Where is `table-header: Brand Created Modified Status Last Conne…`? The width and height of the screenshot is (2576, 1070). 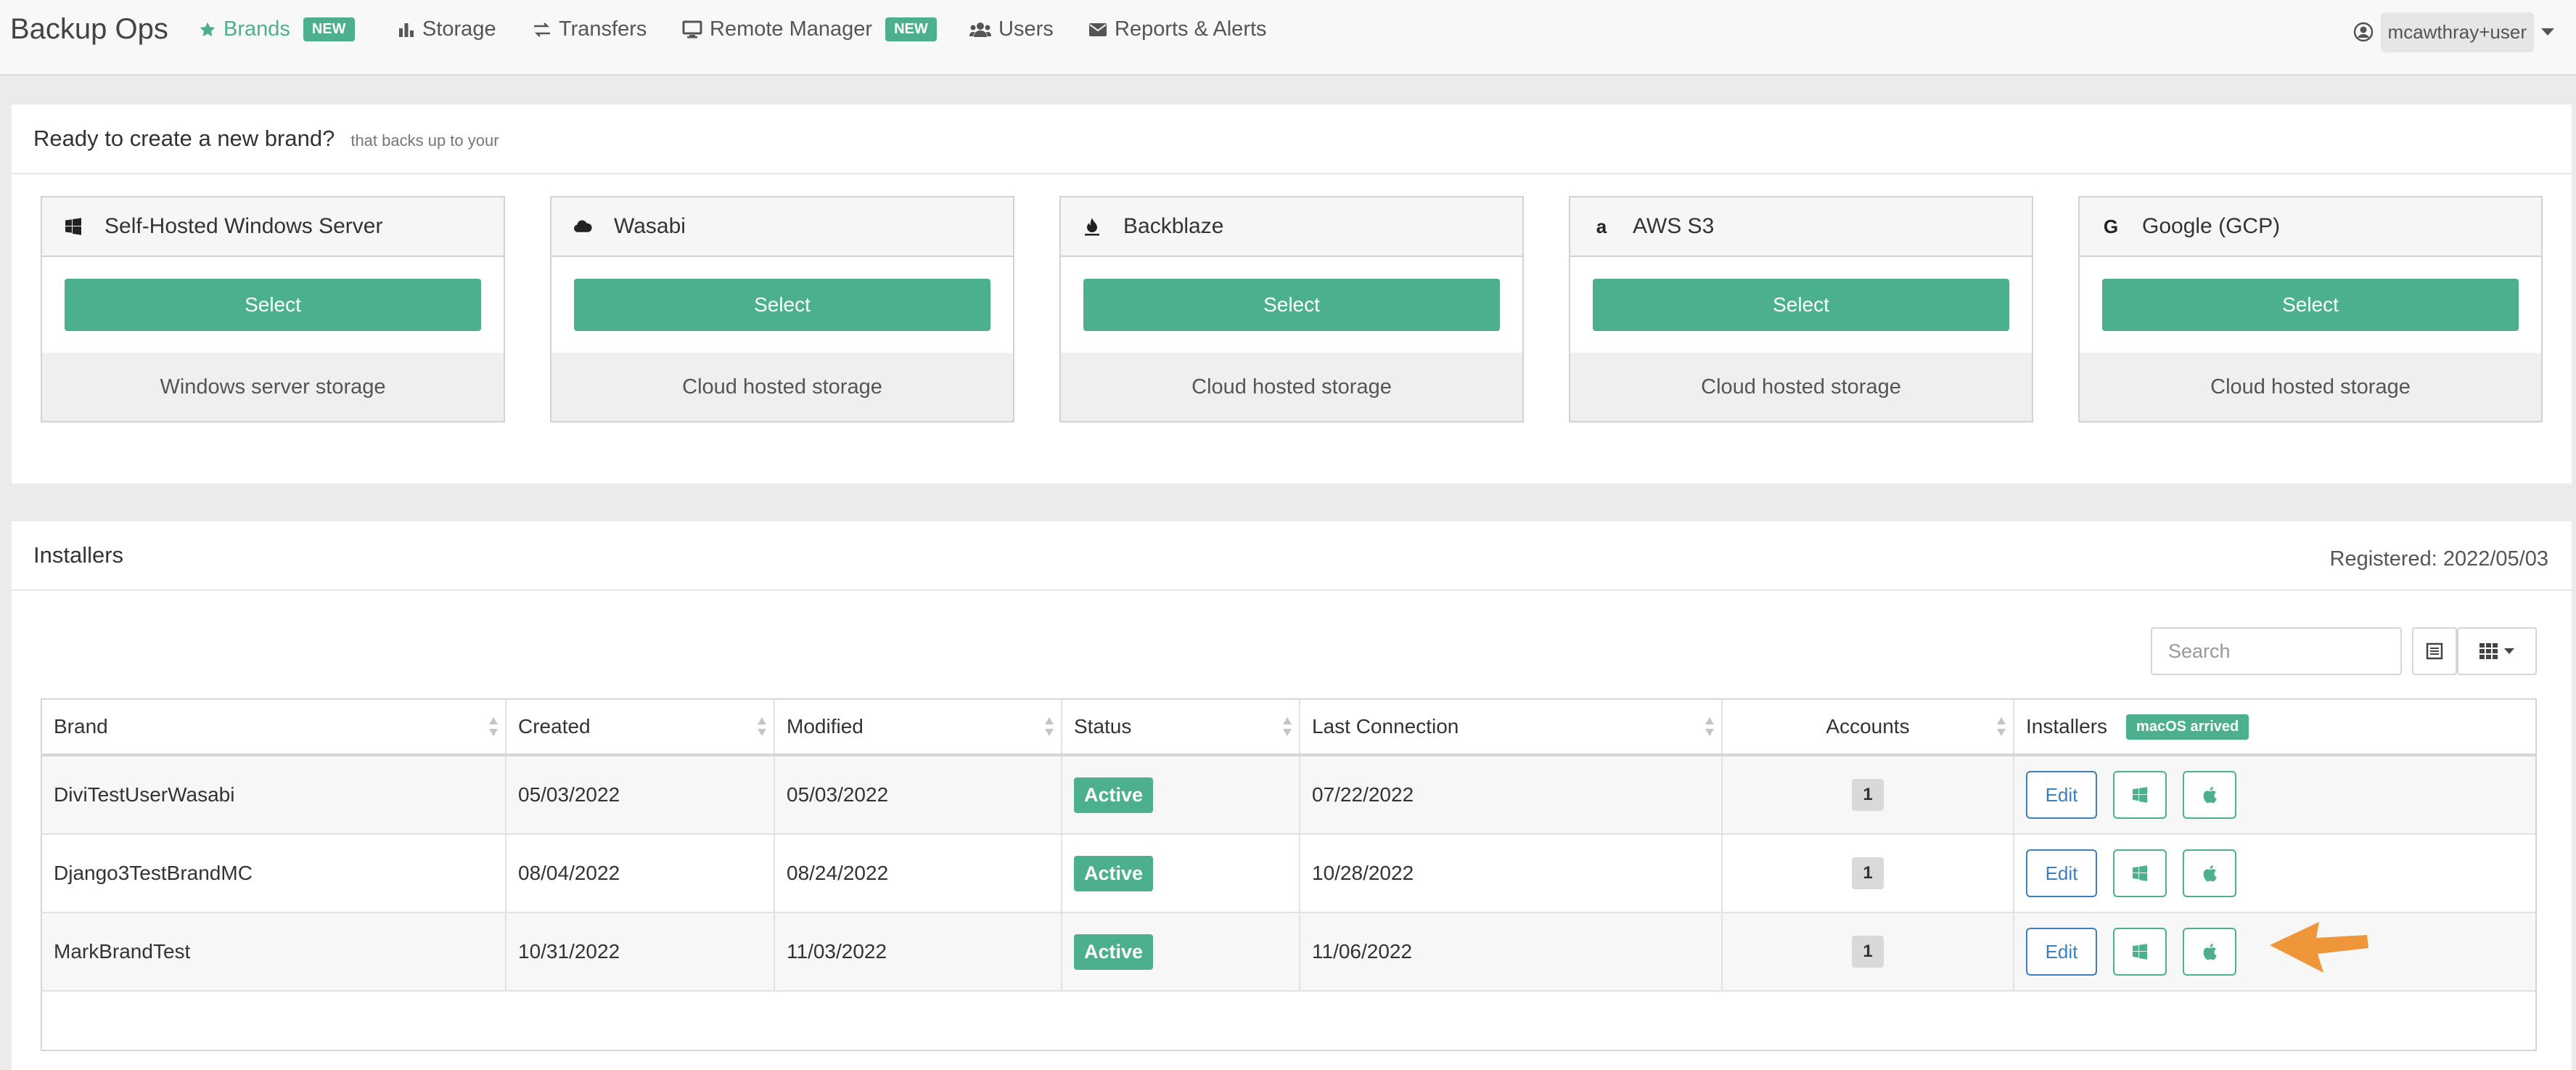
table-header: Brand Created Modified Status Last Conne… is located at coordinates (1288, 728).